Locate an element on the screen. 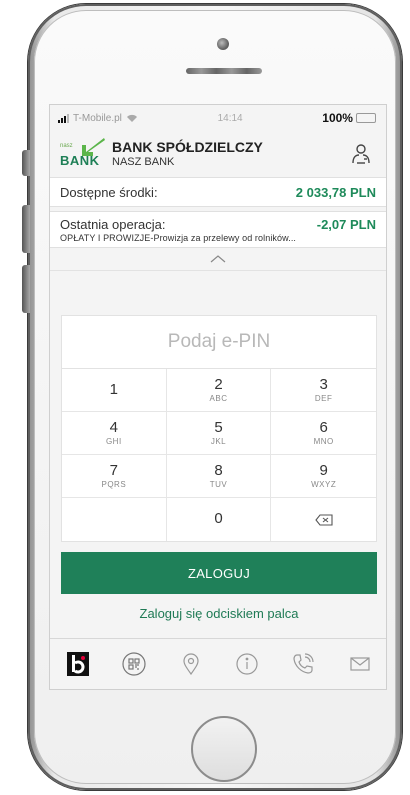 The height and width of the screenshot is (795, 410). volume-up-button is located at coordinates (26, 229).